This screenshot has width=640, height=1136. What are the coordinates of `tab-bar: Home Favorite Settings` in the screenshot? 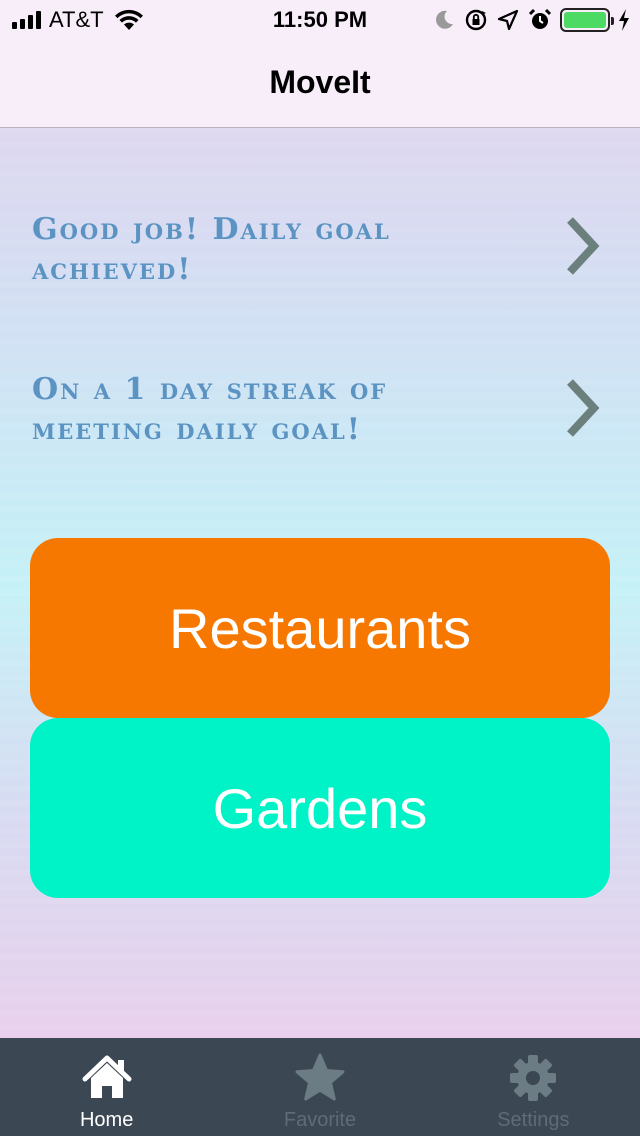 It's located at (320, 1087).